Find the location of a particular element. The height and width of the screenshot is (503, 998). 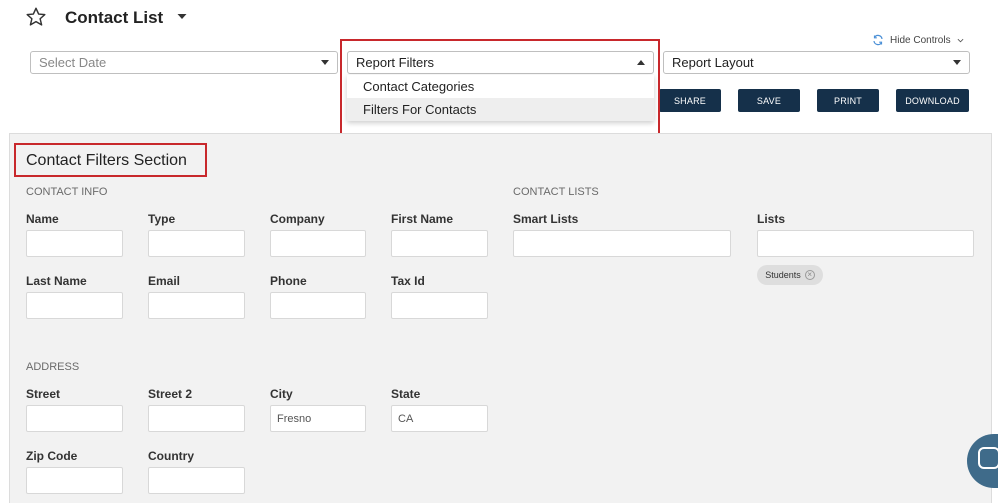

email-label: Email is located at coordinates (164, 281).